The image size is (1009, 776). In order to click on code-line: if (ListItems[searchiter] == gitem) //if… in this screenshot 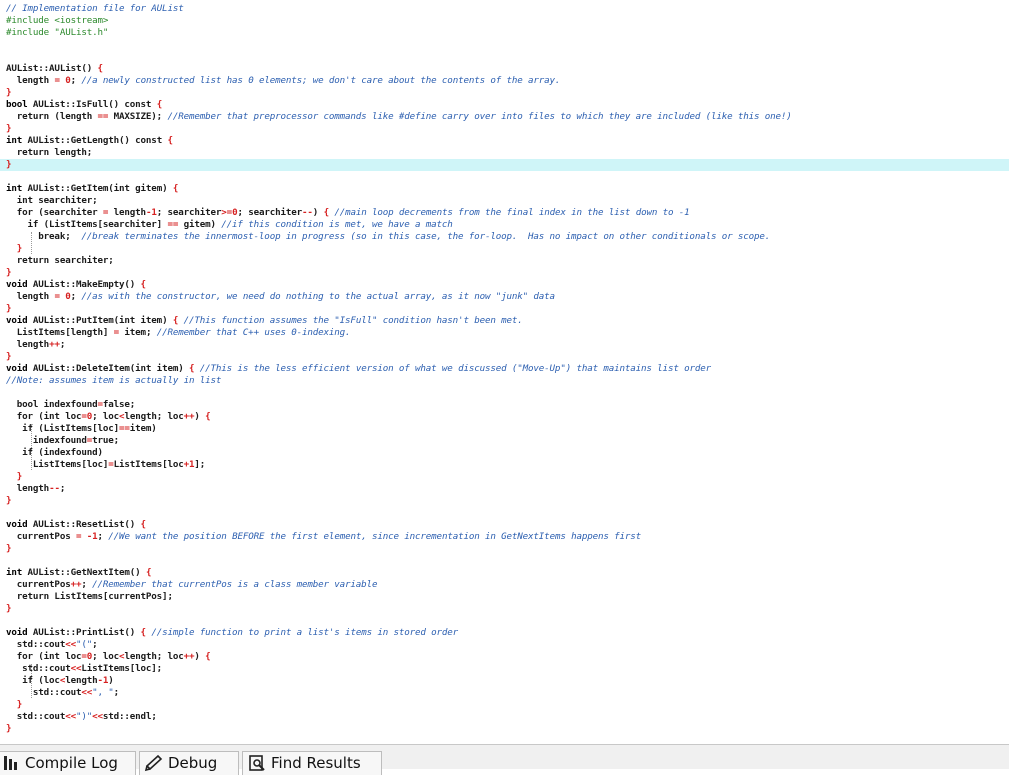, I will do `click(504, 225)`.